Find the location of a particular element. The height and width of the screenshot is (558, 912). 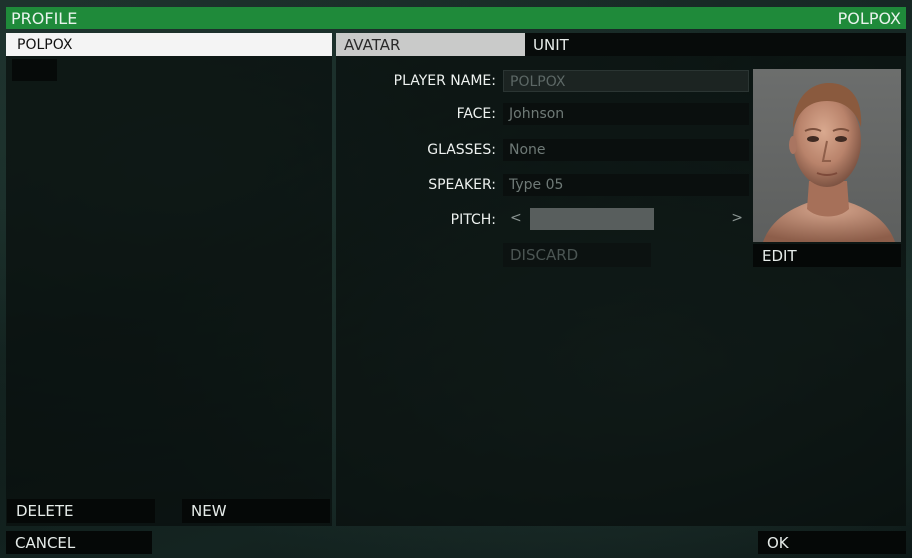

profile-list-empty-slot is located at coordinates (34, 70).